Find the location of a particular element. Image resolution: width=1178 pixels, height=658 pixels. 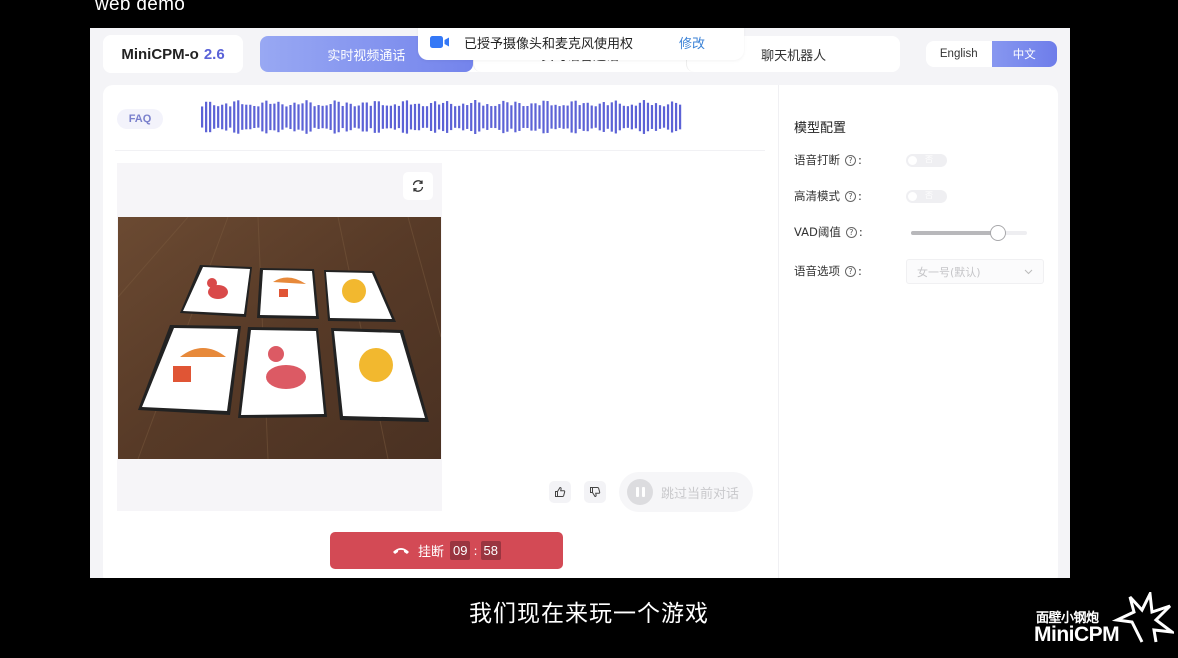

phone-hangup-icon is located at coordinates (401, 551).